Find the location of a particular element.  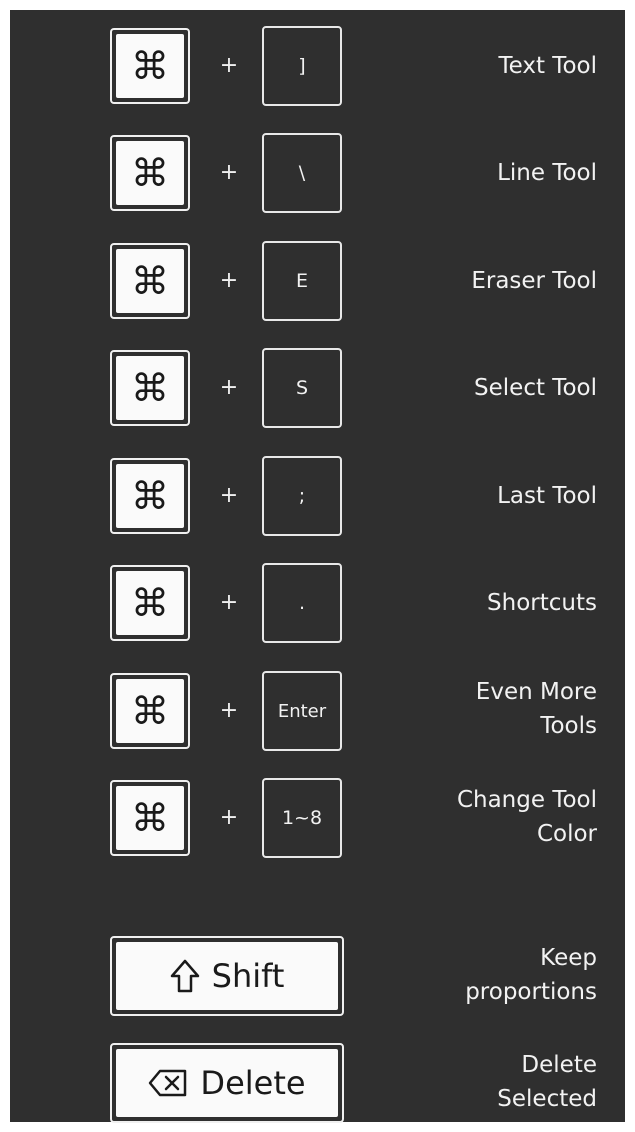

shift-arrow-icon is located at coordinates (185, 976).